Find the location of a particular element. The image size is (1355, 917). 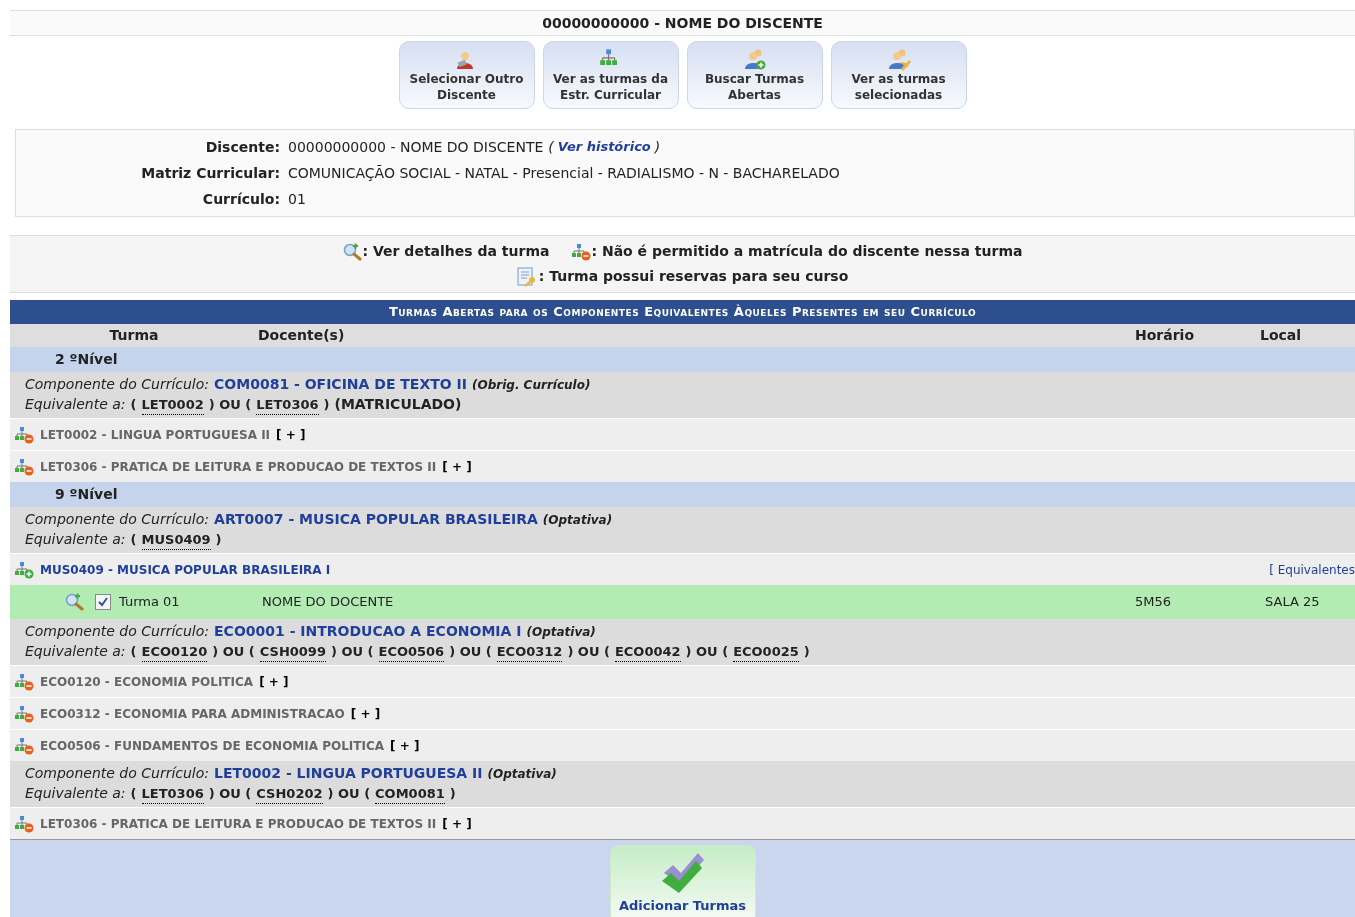

people-edit-icon is located at coordinates (898, 59).